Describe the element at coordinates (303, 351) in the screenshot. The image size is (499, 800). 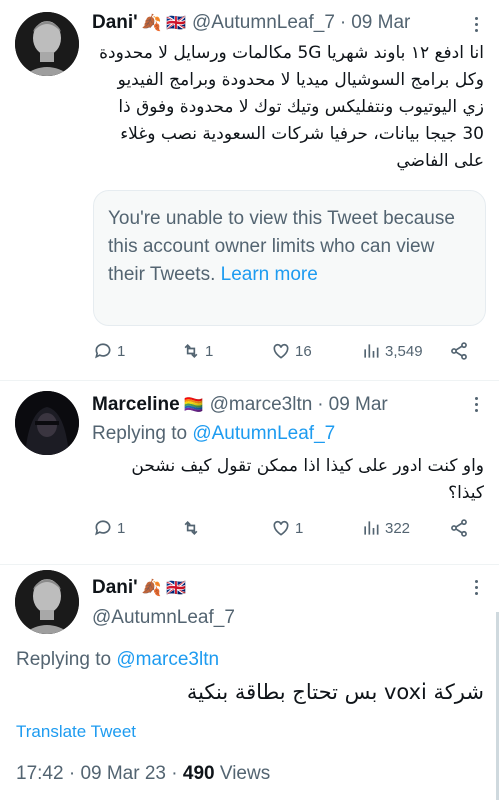
I see `like-count: 16` at that location.